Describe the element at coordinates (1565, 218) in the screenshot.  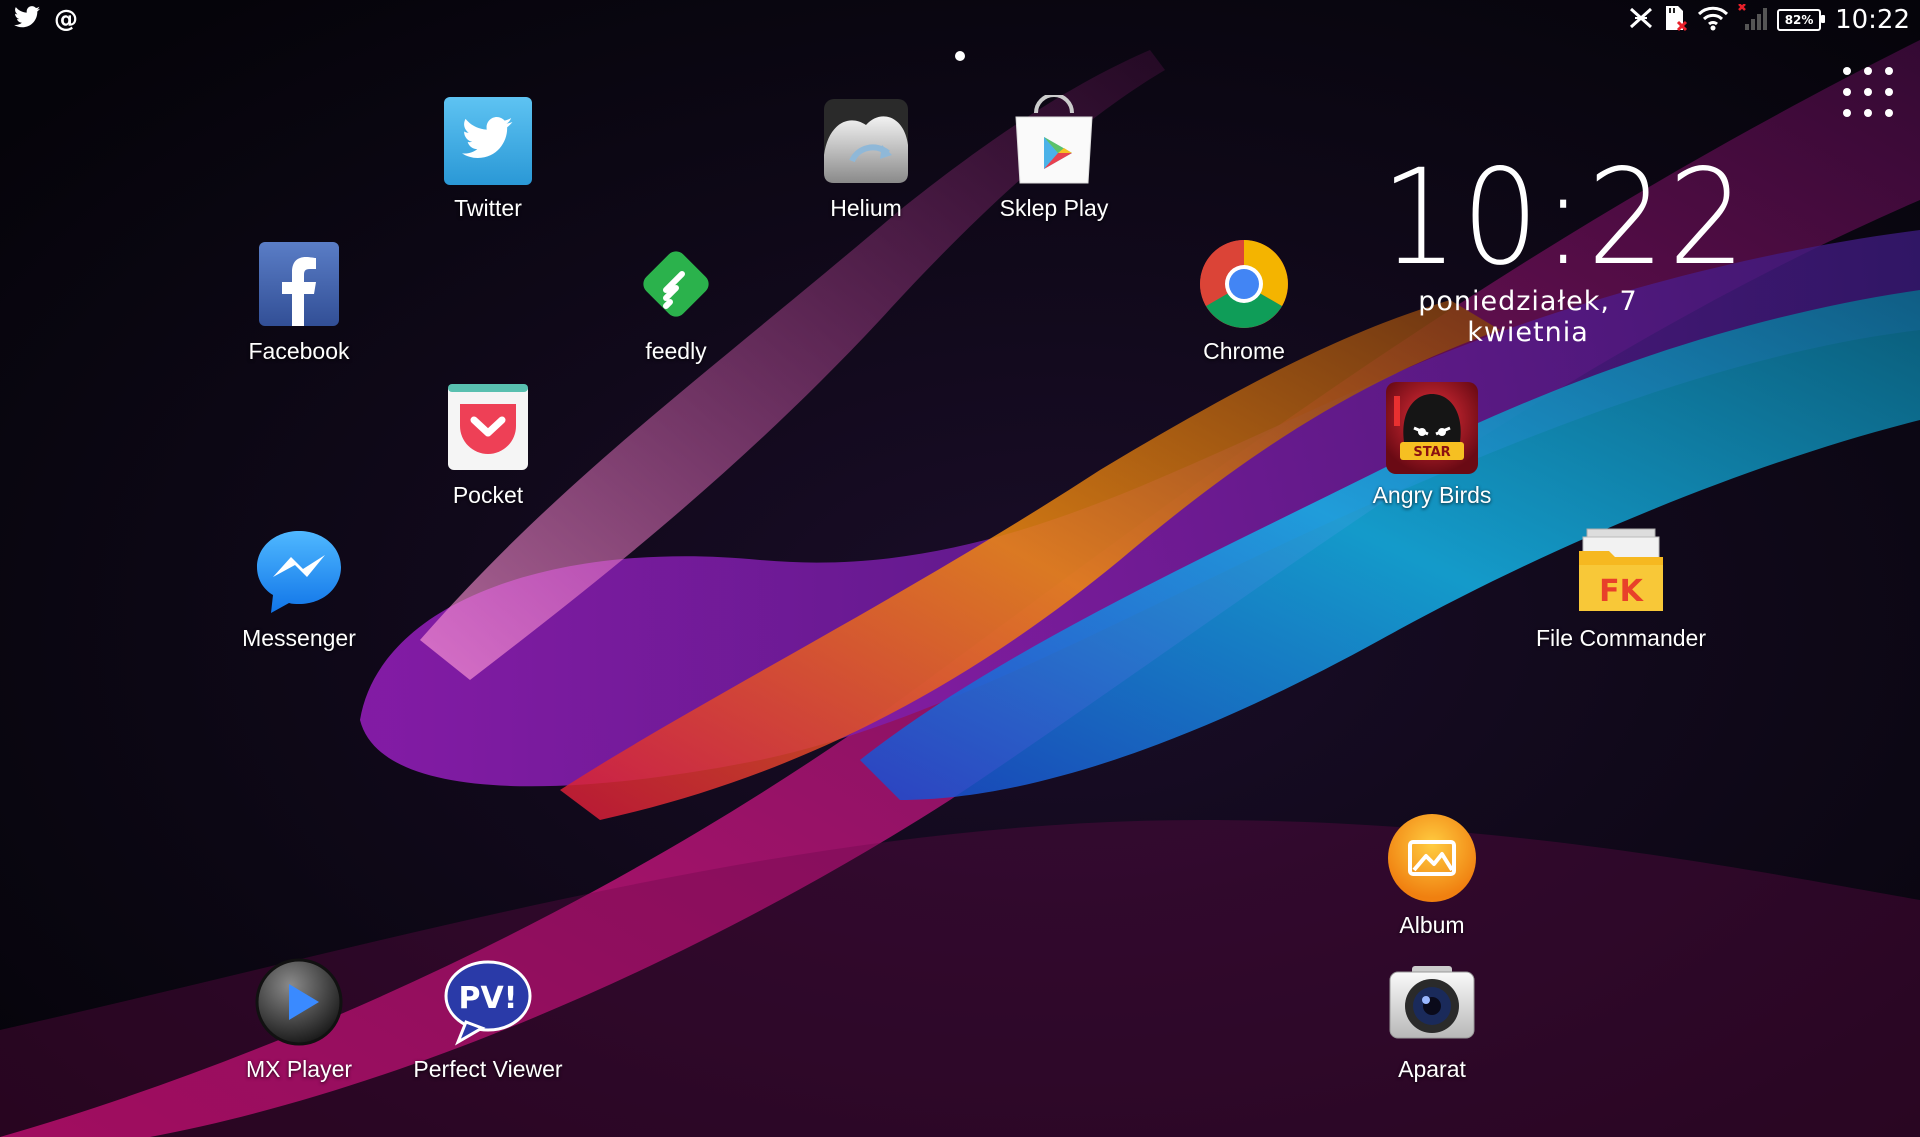
I see `clock-widget-time: 10:22` at that location.